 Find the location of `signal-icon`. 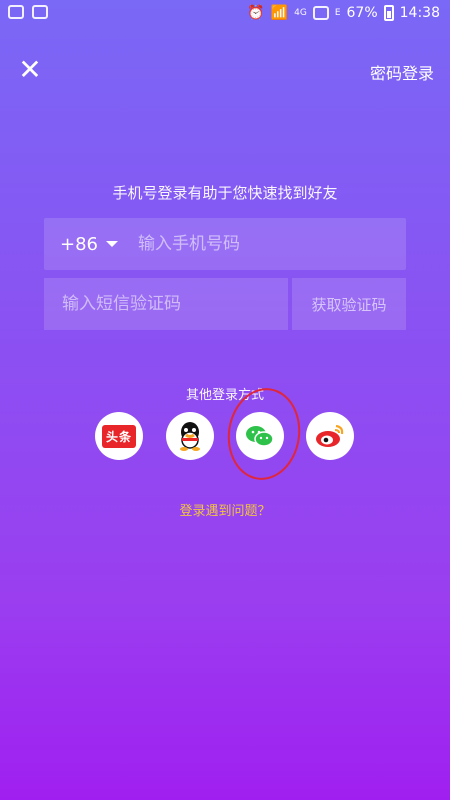

signal-icon is located at coordinates (320, 13).